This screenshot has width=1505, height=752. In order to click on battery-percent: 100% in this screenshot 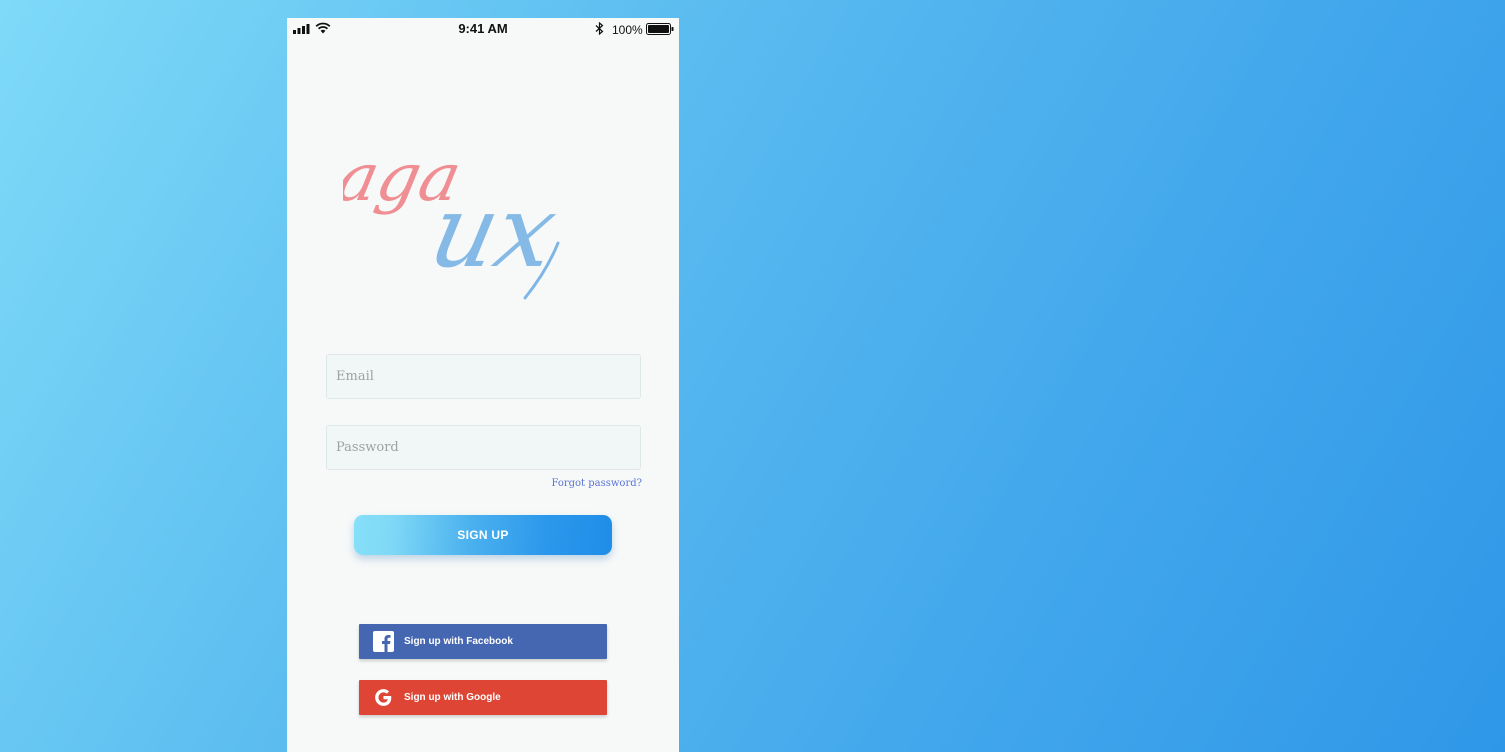, I will do `click(627, 30)`.